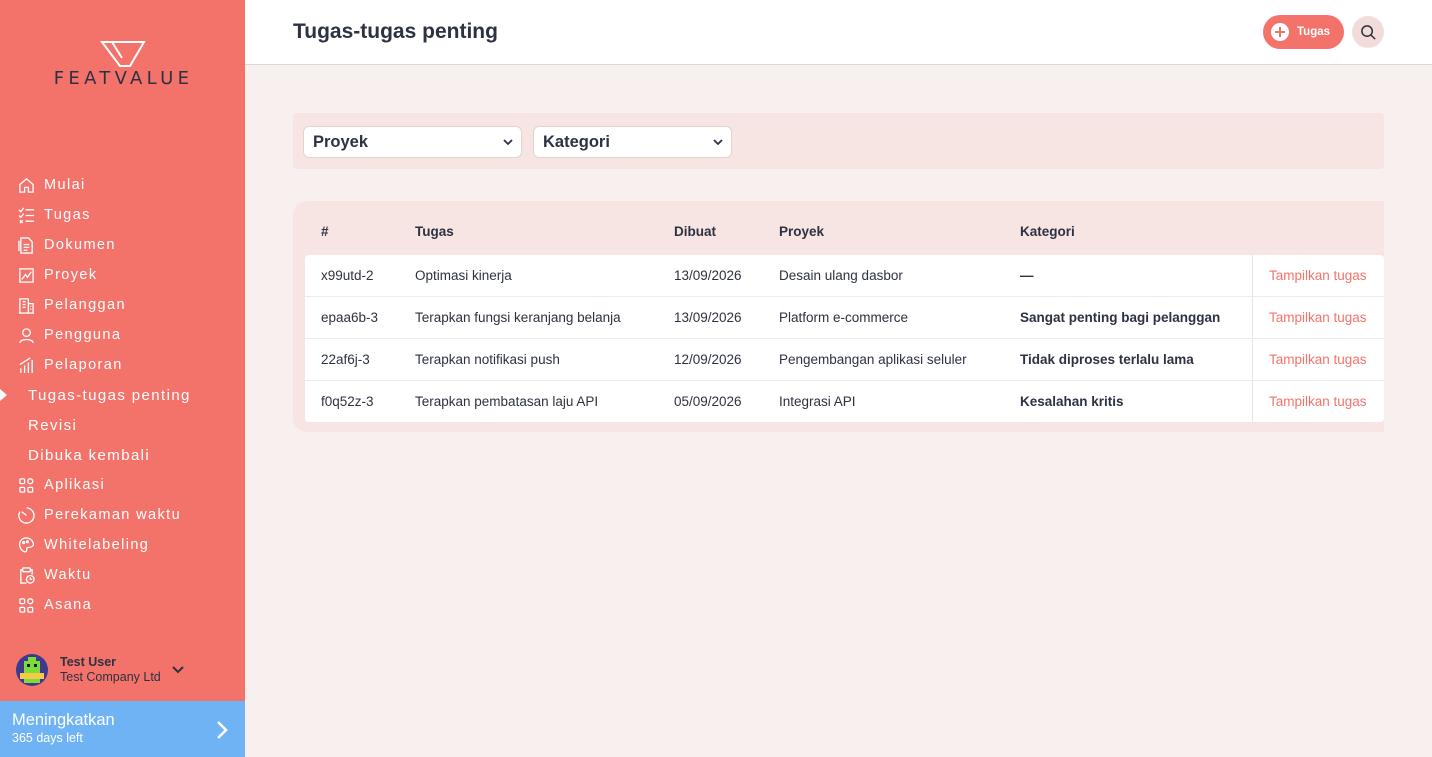 The width and height of the screenshot is (1432, 757). What do you see at coordinates (97, 545) in the screenshot?
I see `sidebar-item-label: Whitelabeling` at bounding box center [97, 545].